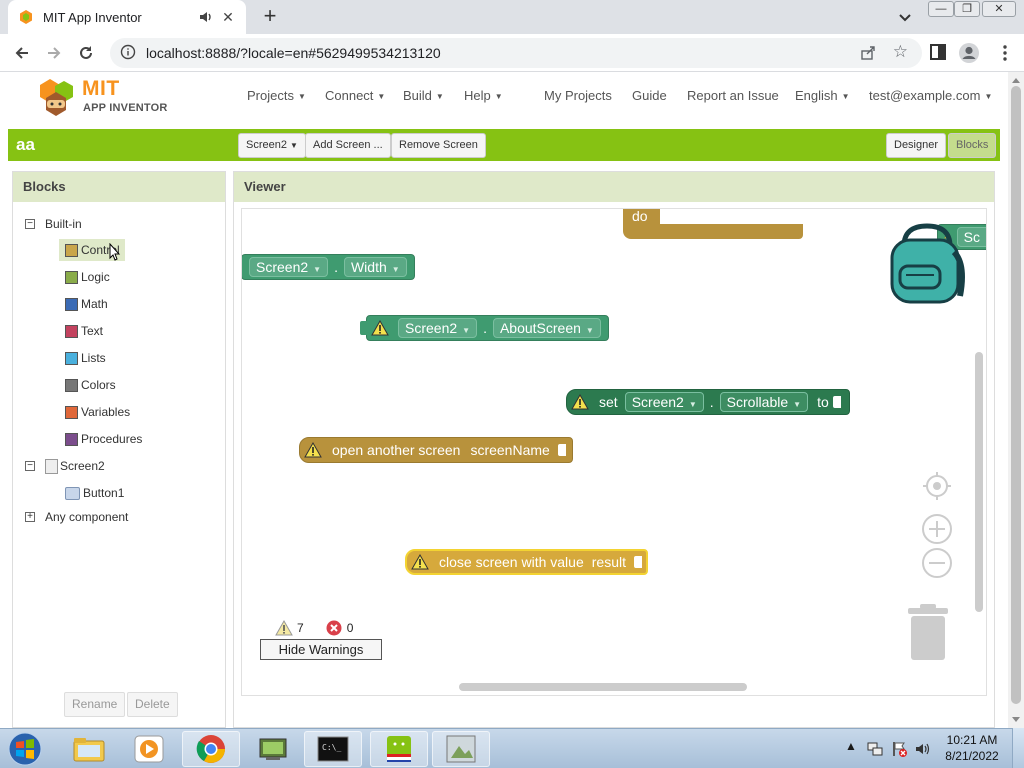  I want to click on screen-select: Screen2 ▼, so click(272, 145).